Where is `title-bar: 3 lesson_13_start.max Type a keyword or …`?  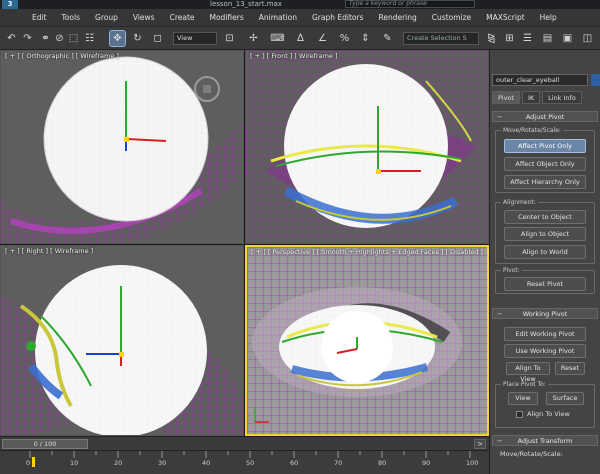 title-bar: 3 lesson_13_start.max Type a keyword or … is located at coordinates (300, 4).